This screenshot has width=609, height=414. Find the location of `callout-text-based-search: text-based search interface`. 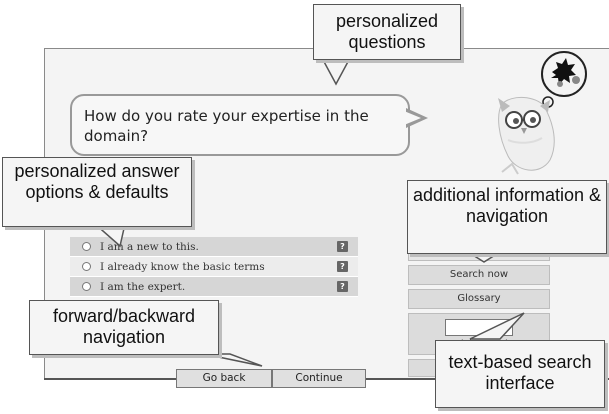

callout-text-based-search: text-based search interface is located at coordinates (520, 374).